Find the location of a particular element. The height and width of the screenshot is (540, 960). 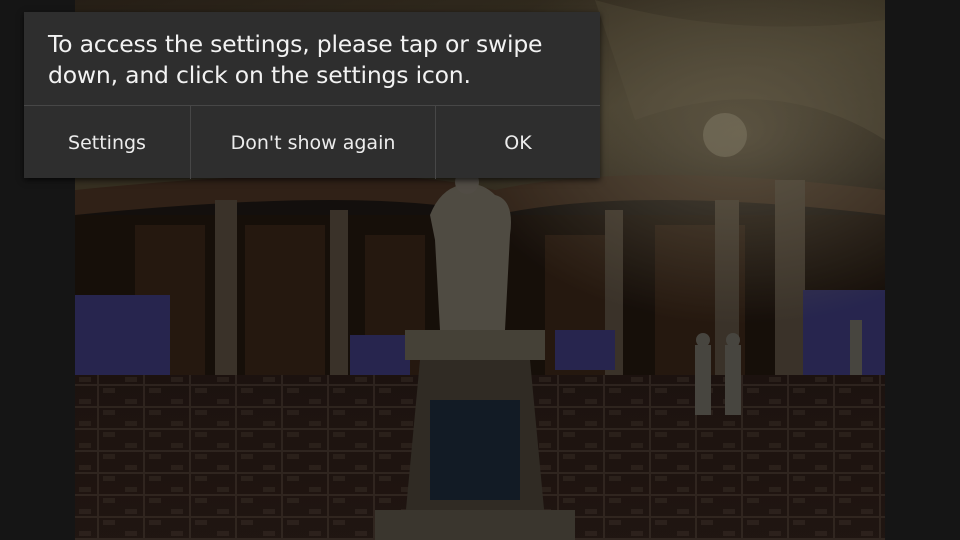

dont-show-again-button: Don't show again is located at coordinates (312, 142).